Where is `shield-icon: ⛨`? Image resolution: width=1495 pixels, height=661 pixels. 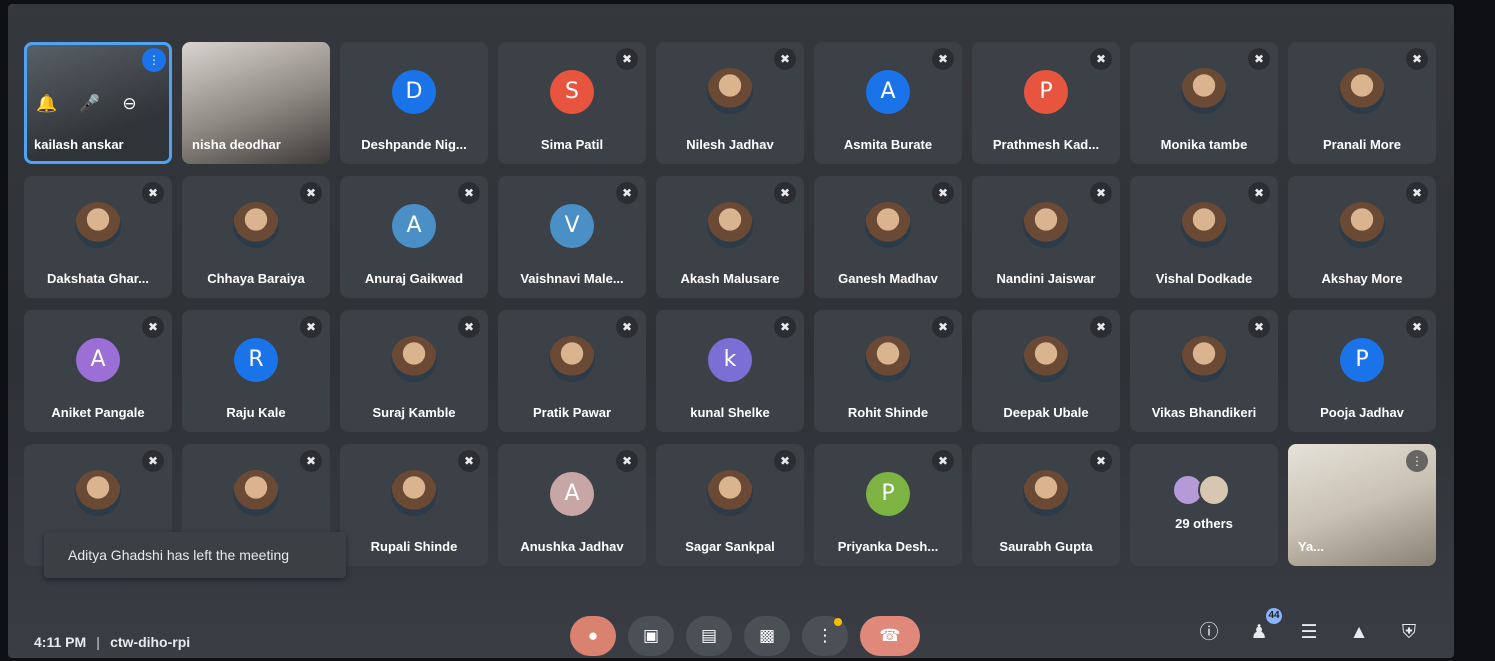
shield-icon: ⛨ is located at coordinates (1409, 632).